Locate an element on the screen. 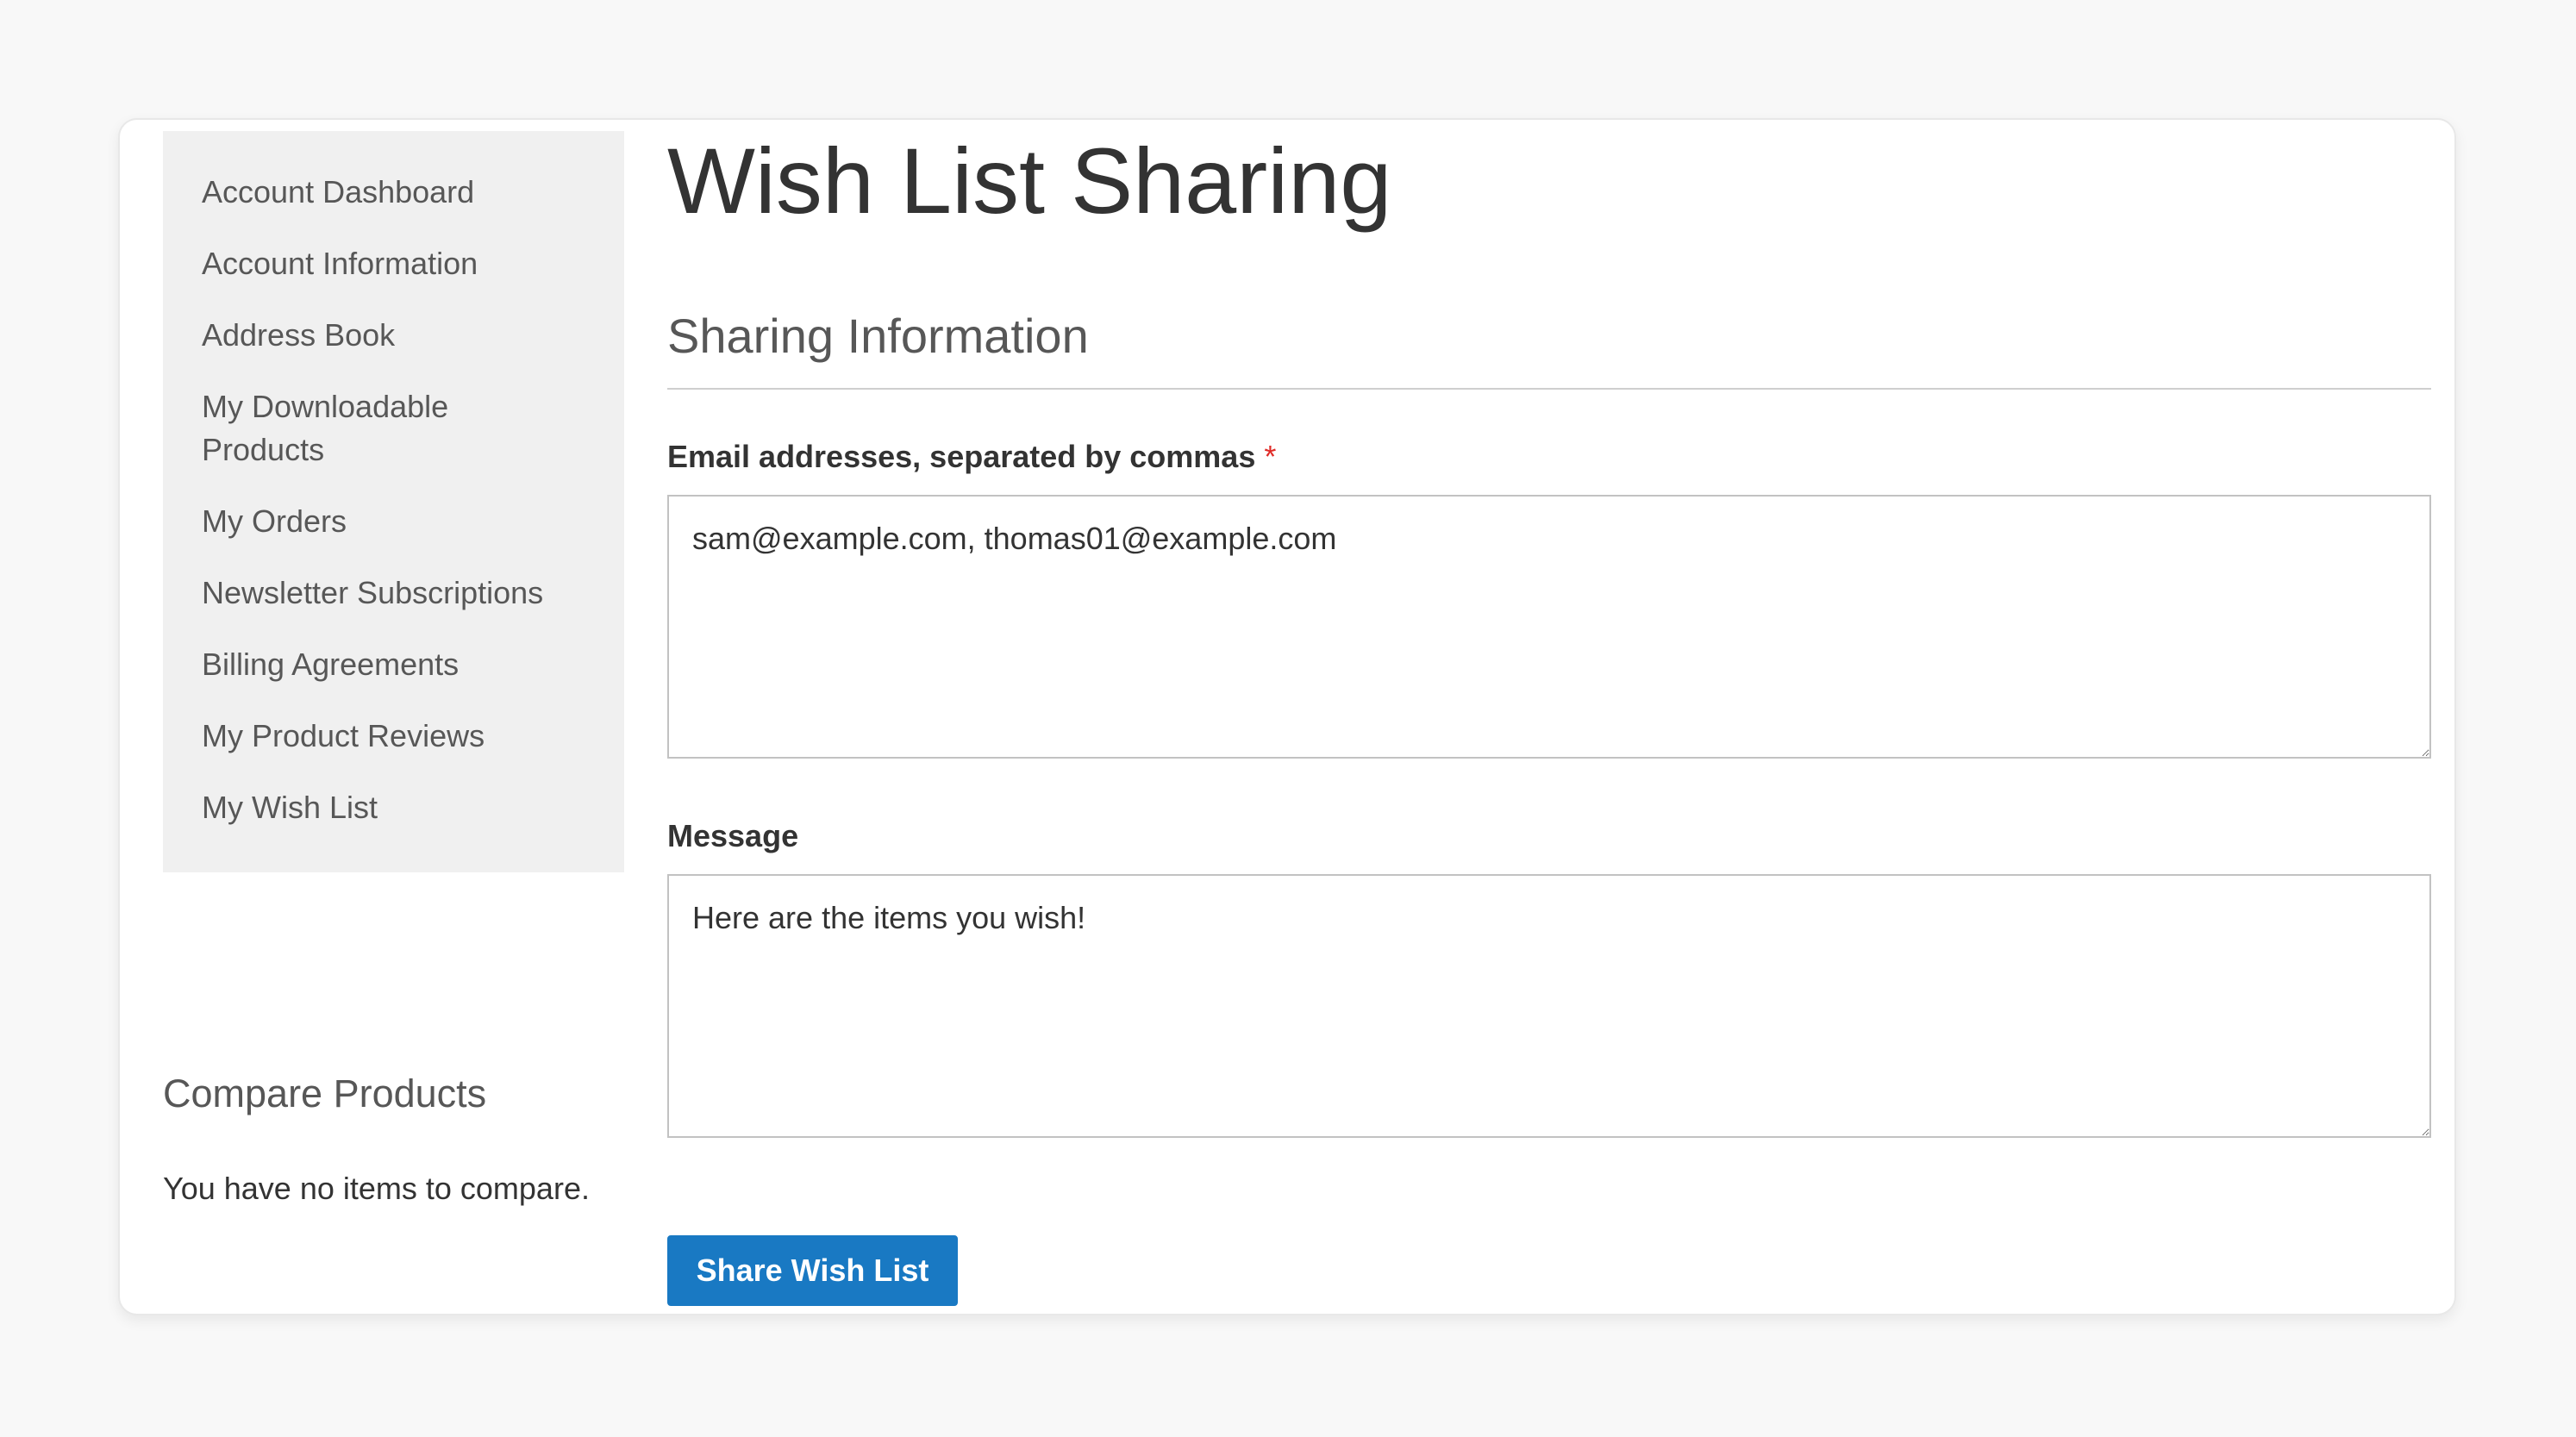 The image size is (2576, 1437). sidebar-item-my-orders: My Orders is located at coordinates (400, 521).